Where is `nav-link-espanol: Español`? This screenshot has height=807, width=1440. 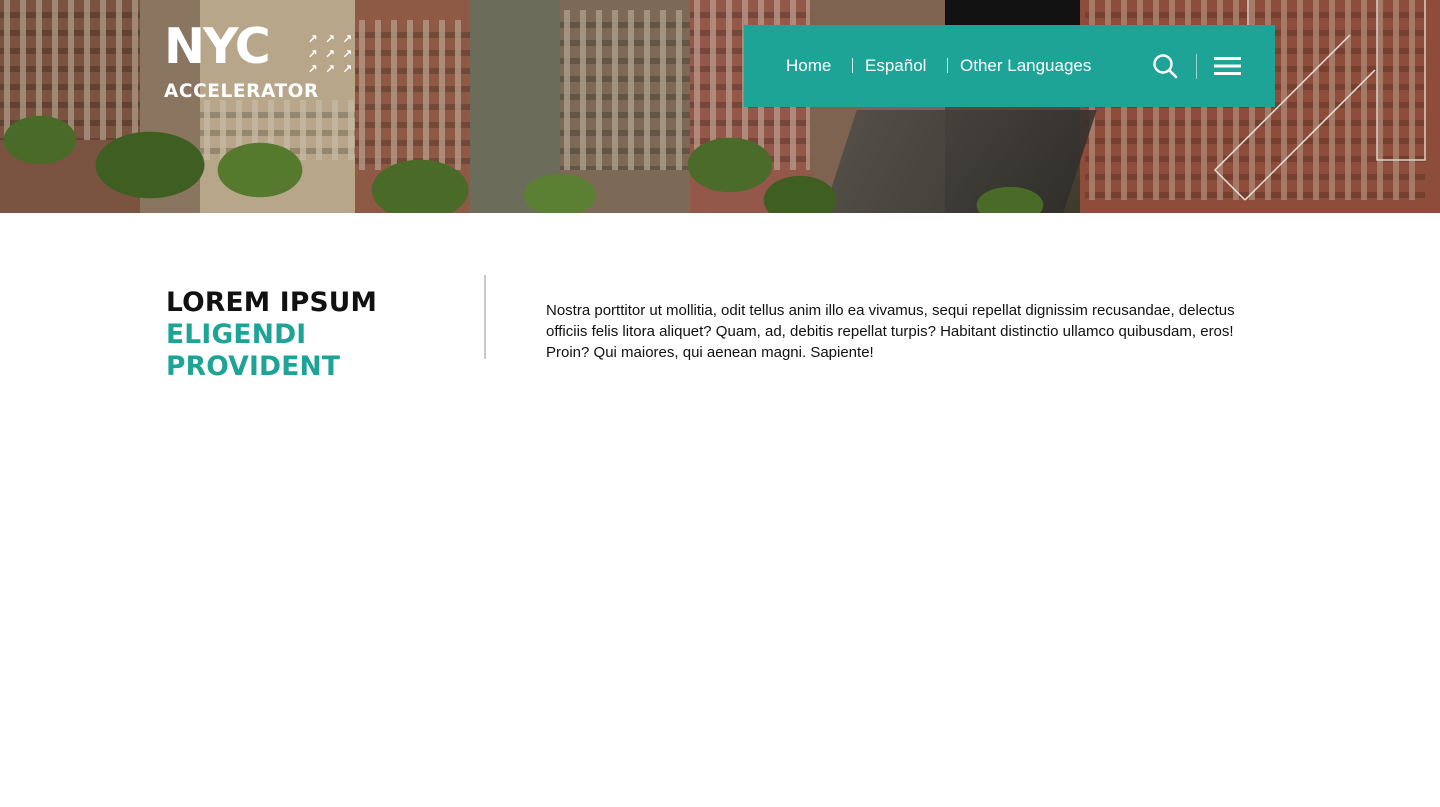 nav-link-espanol: Español is located at coordinates (895, 66).